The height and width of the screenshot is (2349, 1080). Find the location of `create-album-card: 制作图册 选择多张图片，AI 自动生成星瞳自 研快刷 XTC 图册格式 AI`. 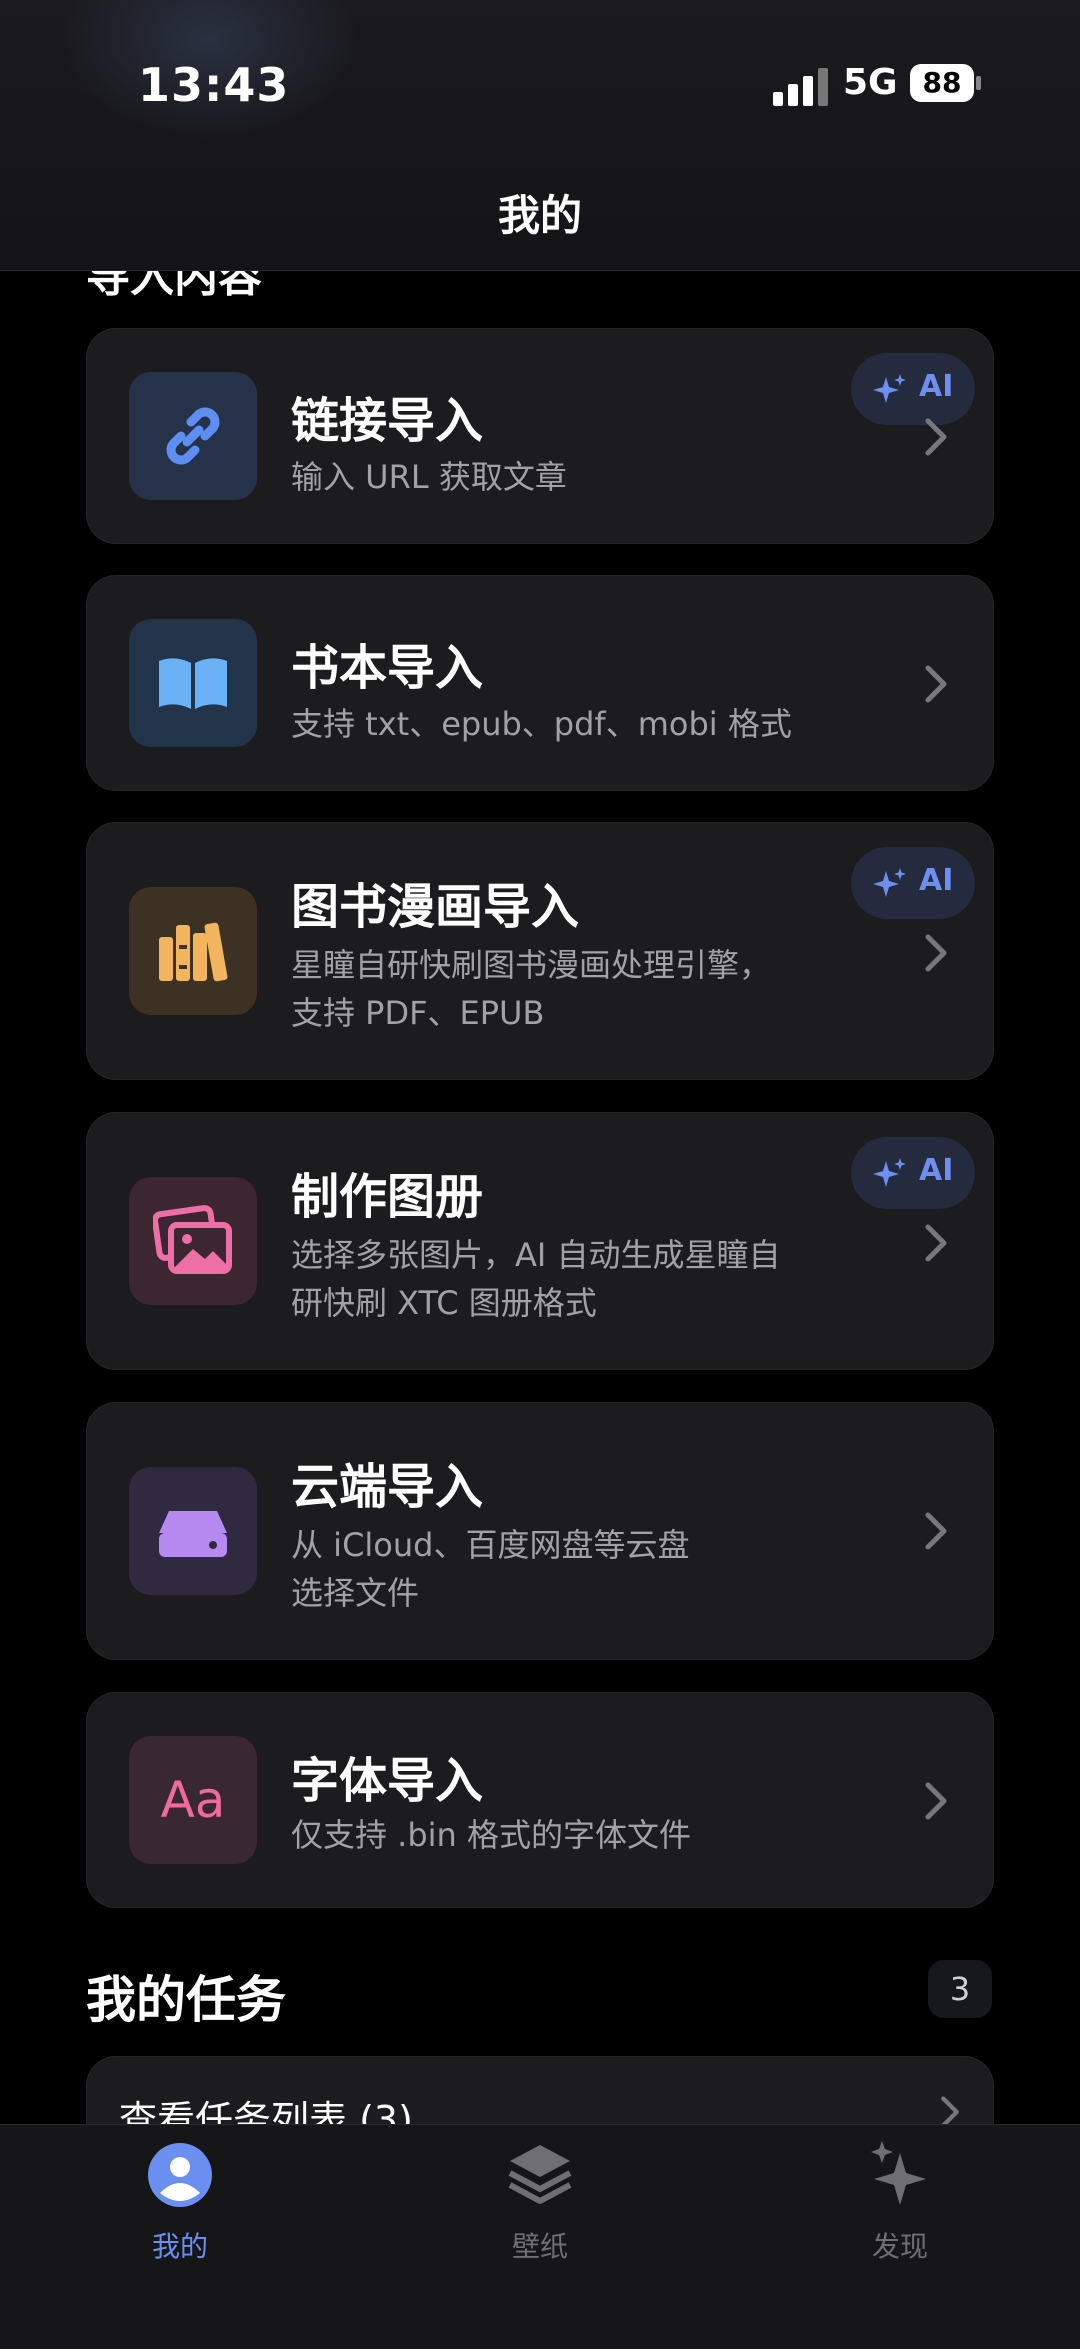

create-album-card: 制作图册 选择多张图片，AI 自动生成星瞳自 研快刷 XTC 图册格式 AI is located at coordinates (540, 1241).